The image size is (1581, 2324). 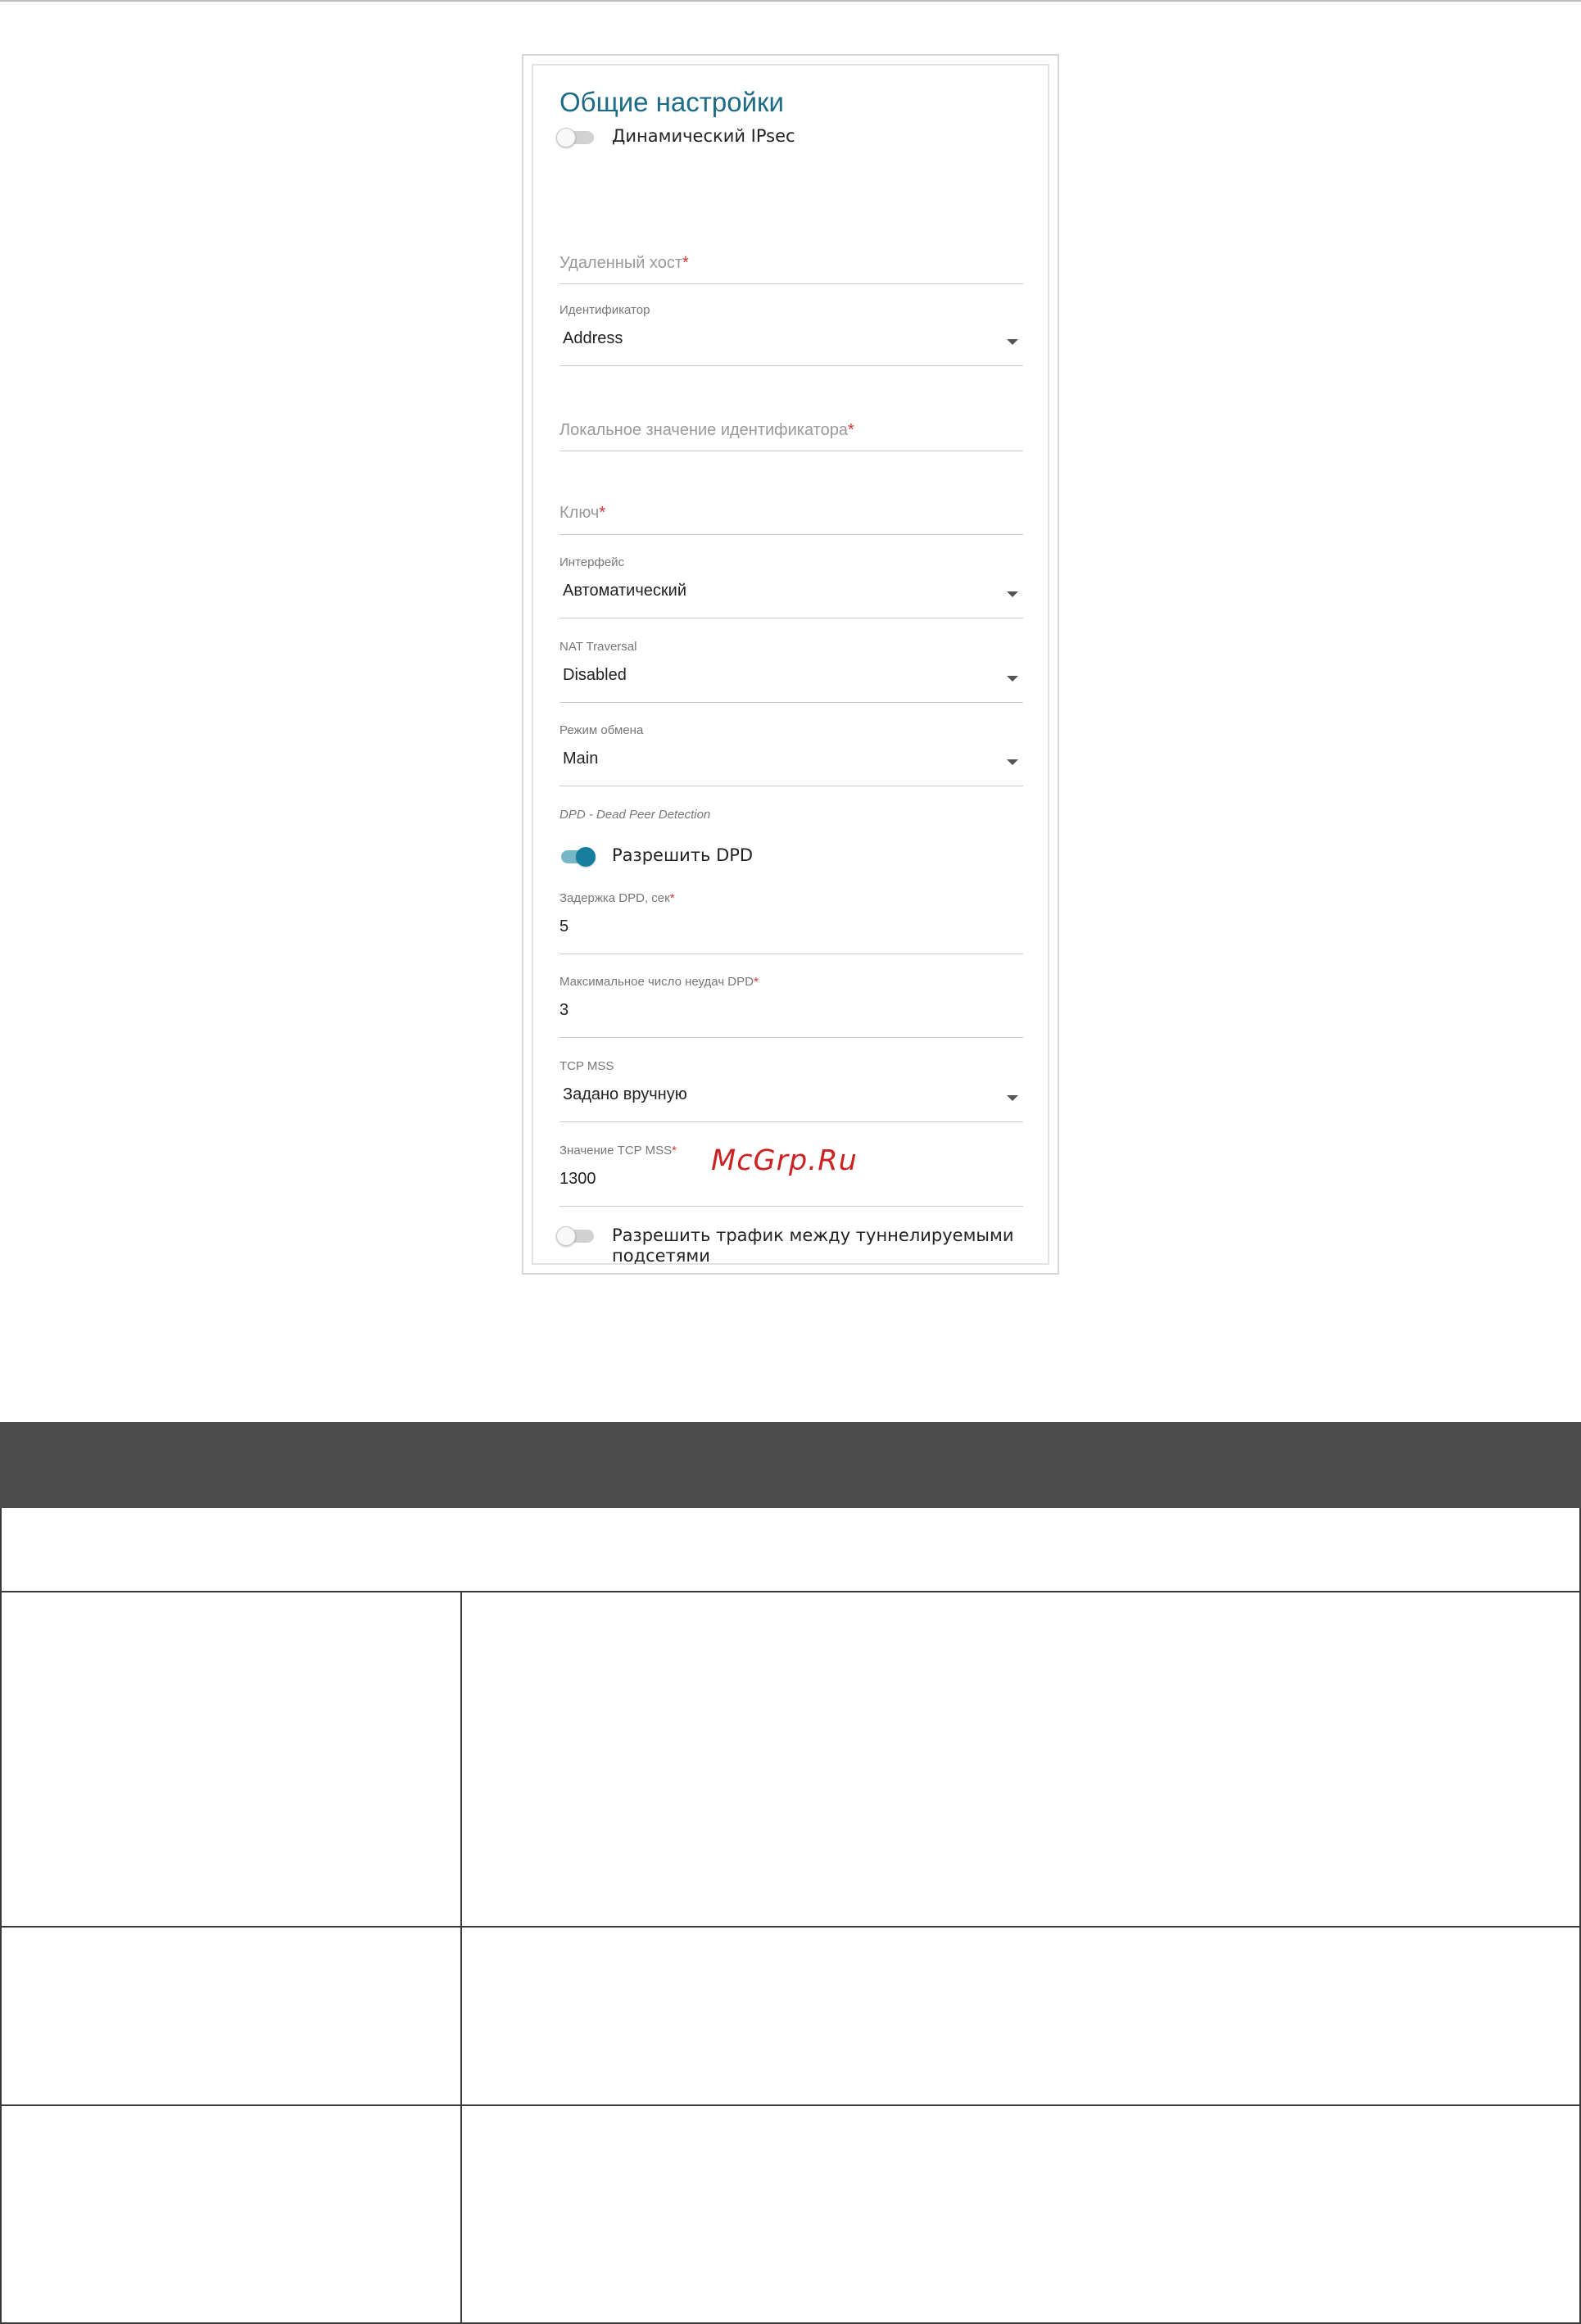 I want to click on dynamic-ipsec-toggle, so click(x=575, y=137).